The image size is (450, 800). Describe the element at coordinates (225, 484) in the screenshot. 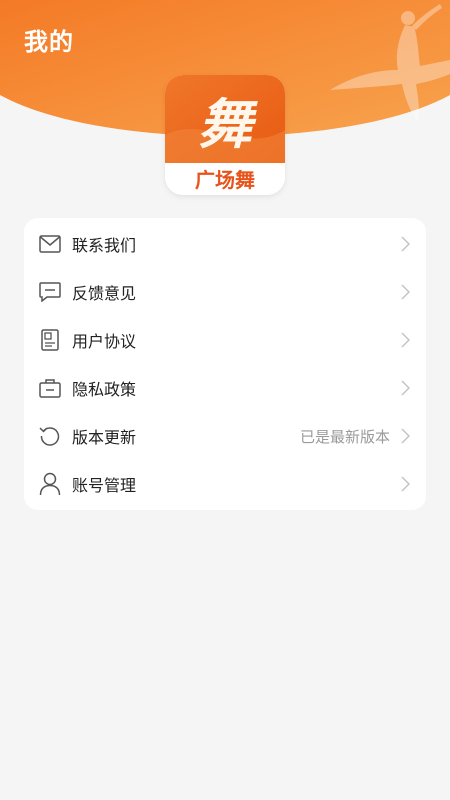

I see `menu-item-account-management: 账号管理` at that location.